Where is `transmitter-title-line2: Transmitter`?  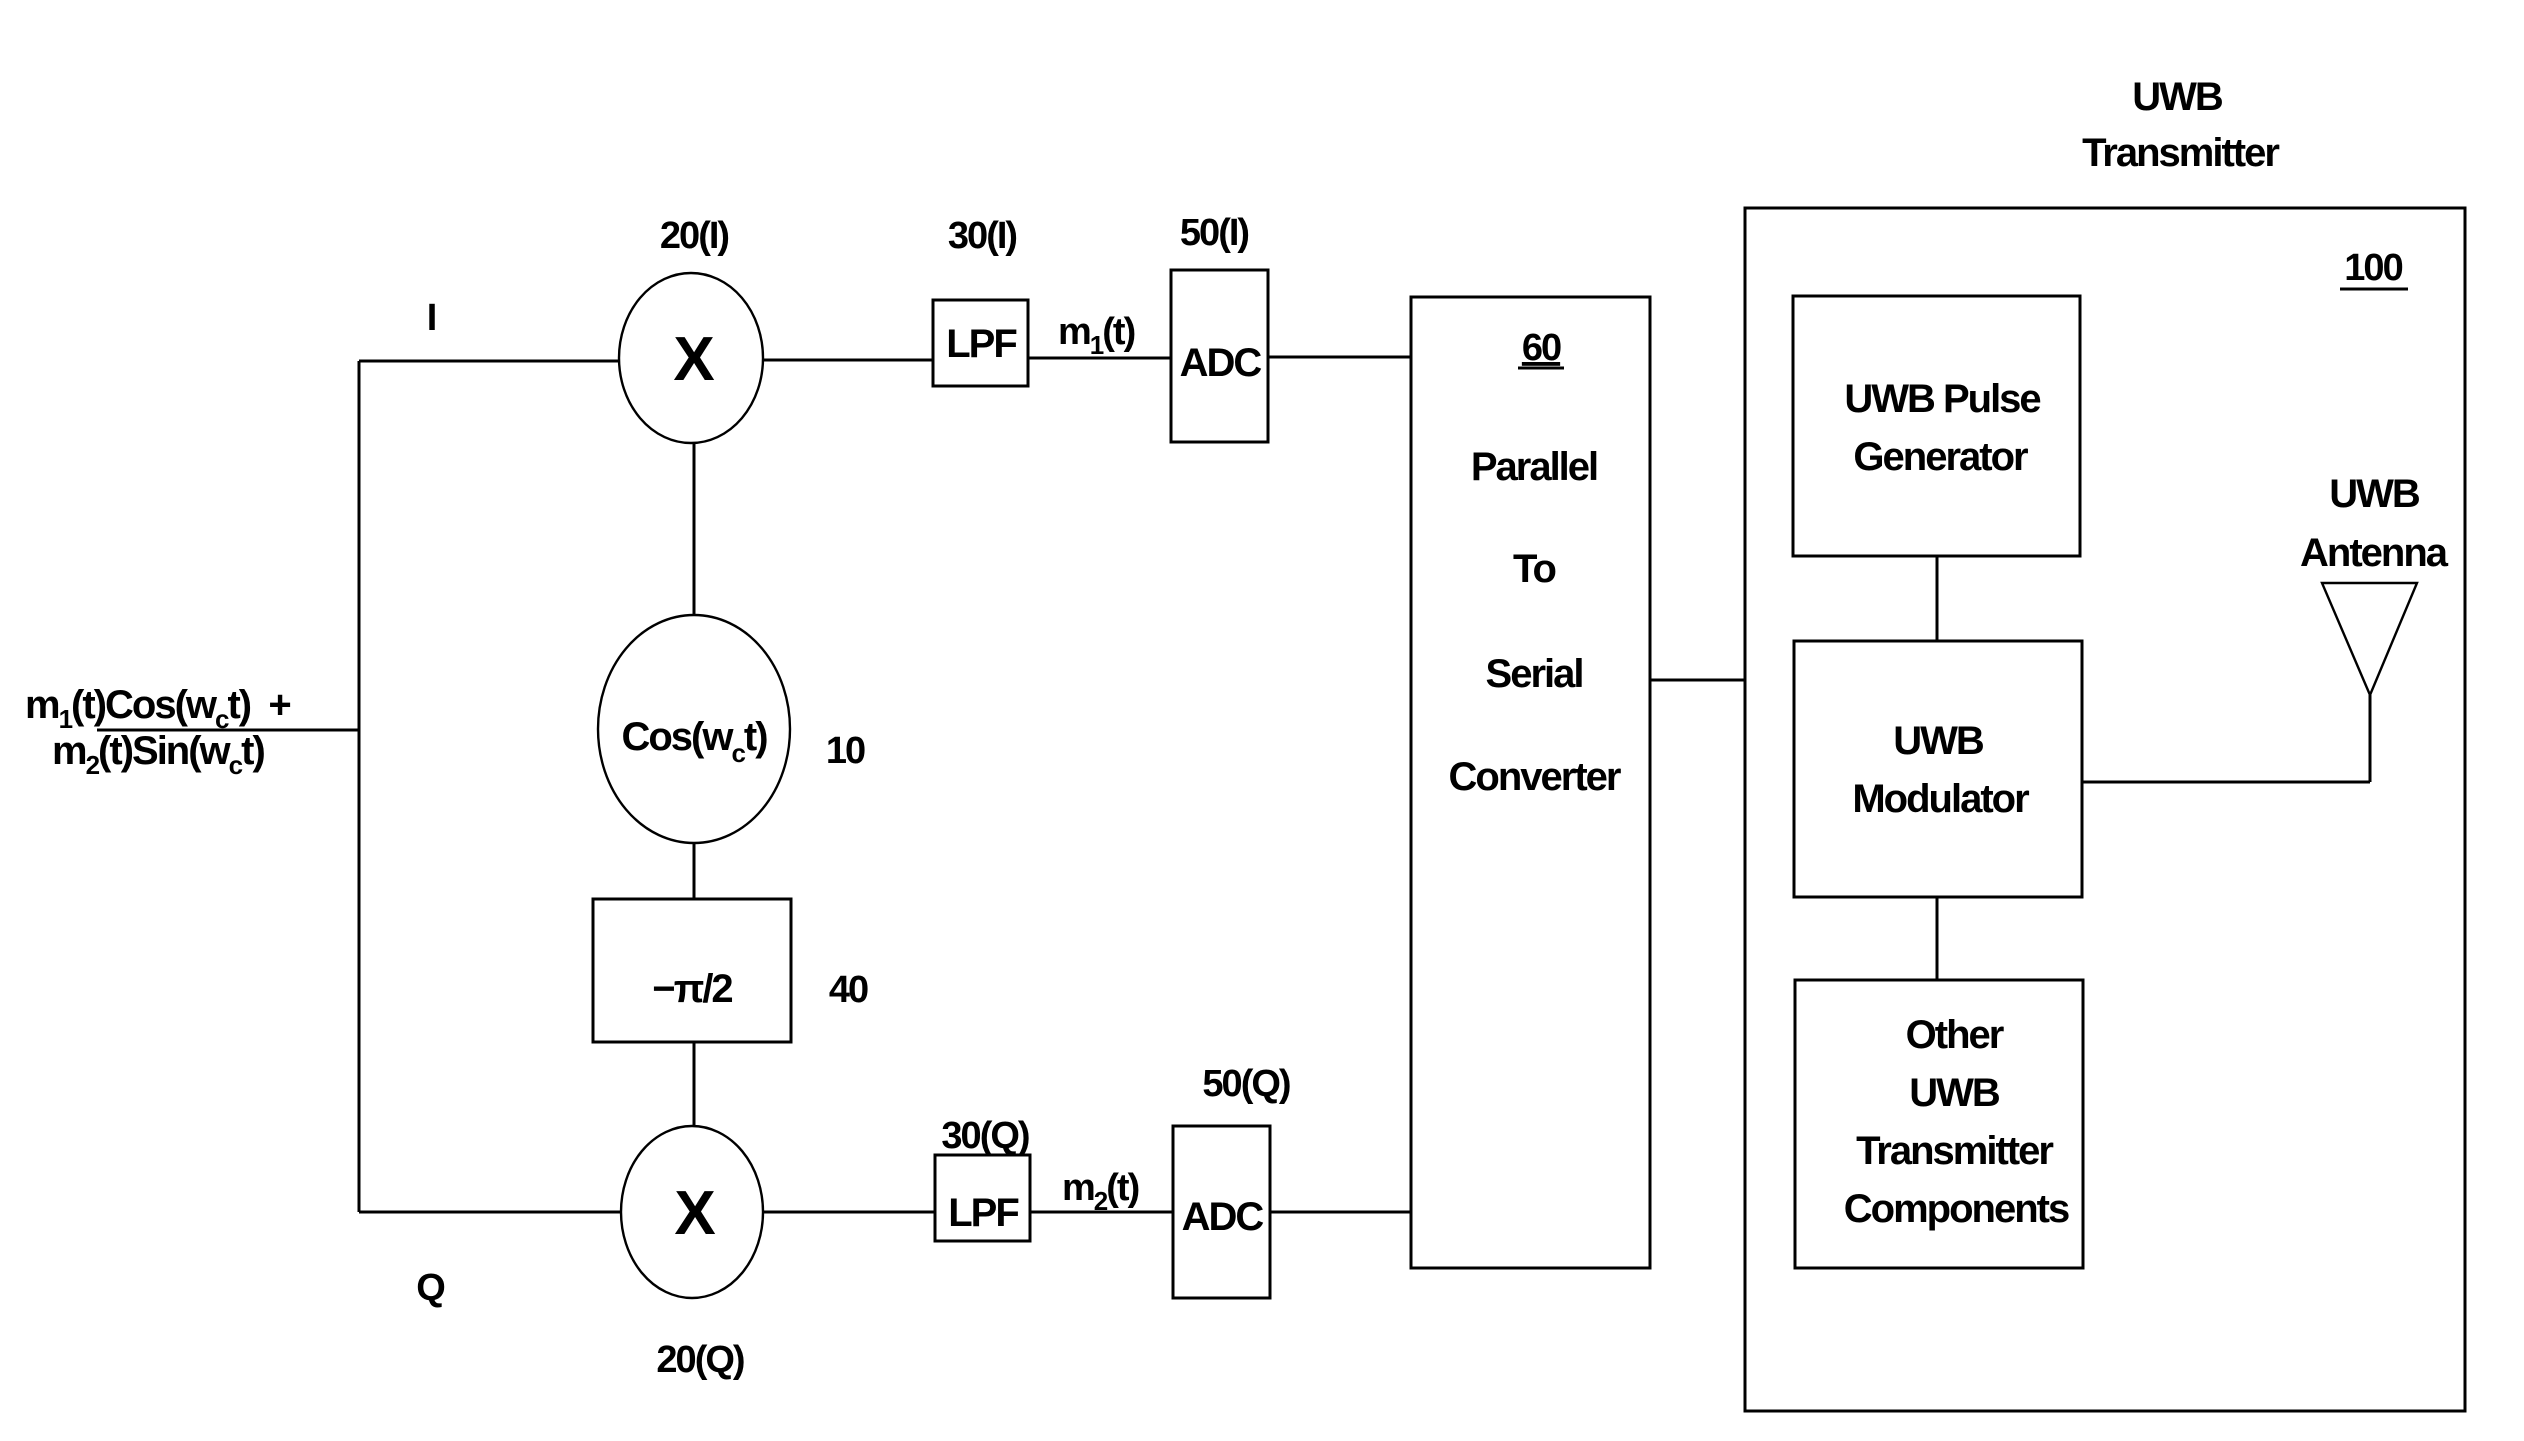 transmitter-title-line2: Transmitter is located at coordinates (2180, 153).